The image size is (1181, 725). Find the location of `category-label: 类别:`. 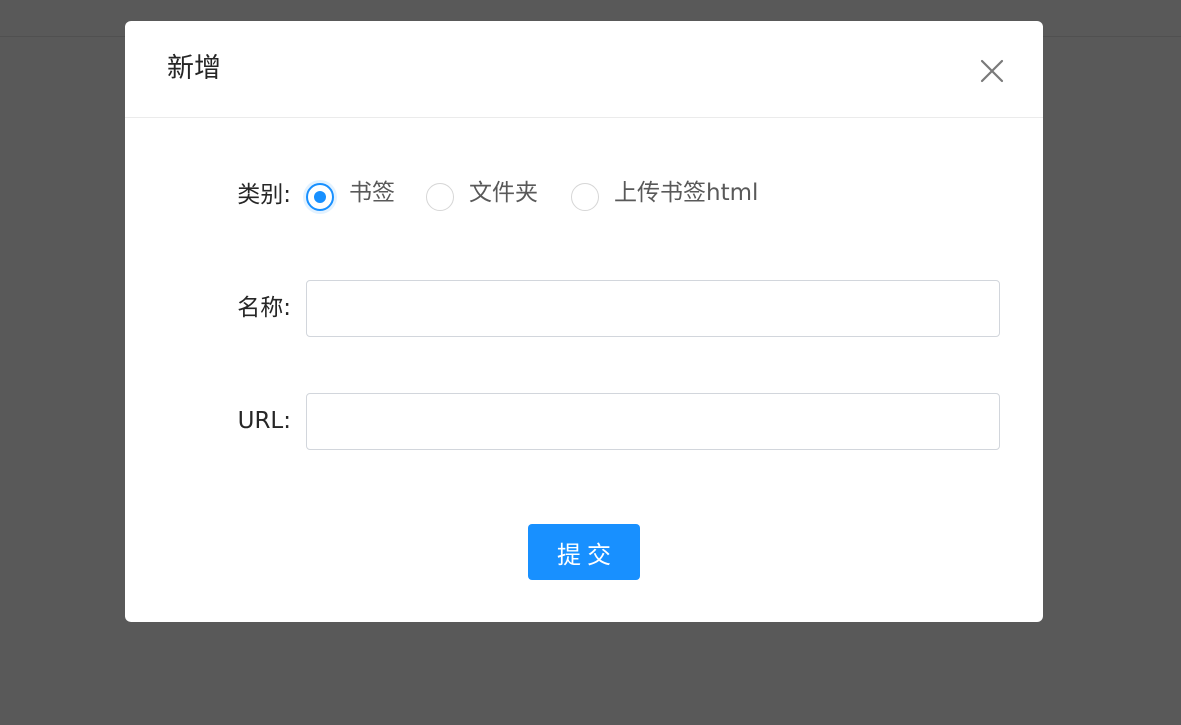

category-label: 类别: is located at coordinates (264, 195).